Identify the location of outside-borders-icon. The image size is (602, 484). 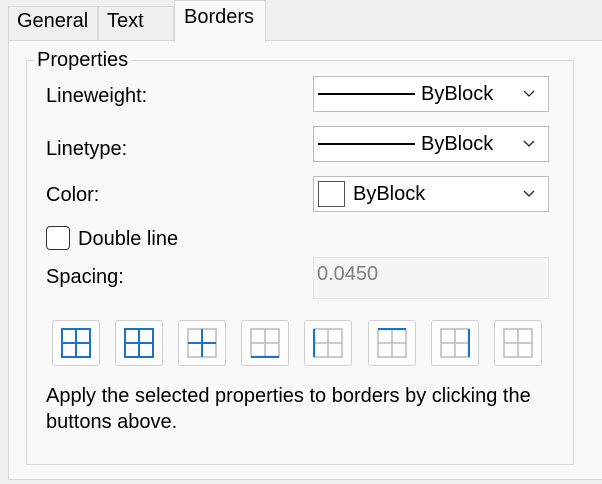
(139, 343).